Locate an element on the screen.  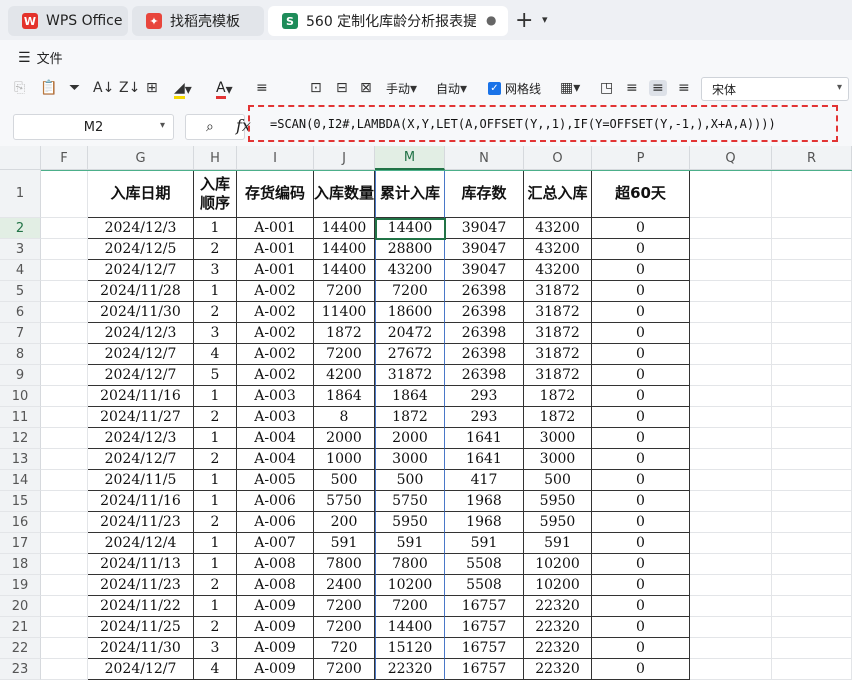
row-header: 11 is located at coordinates (20, 417).